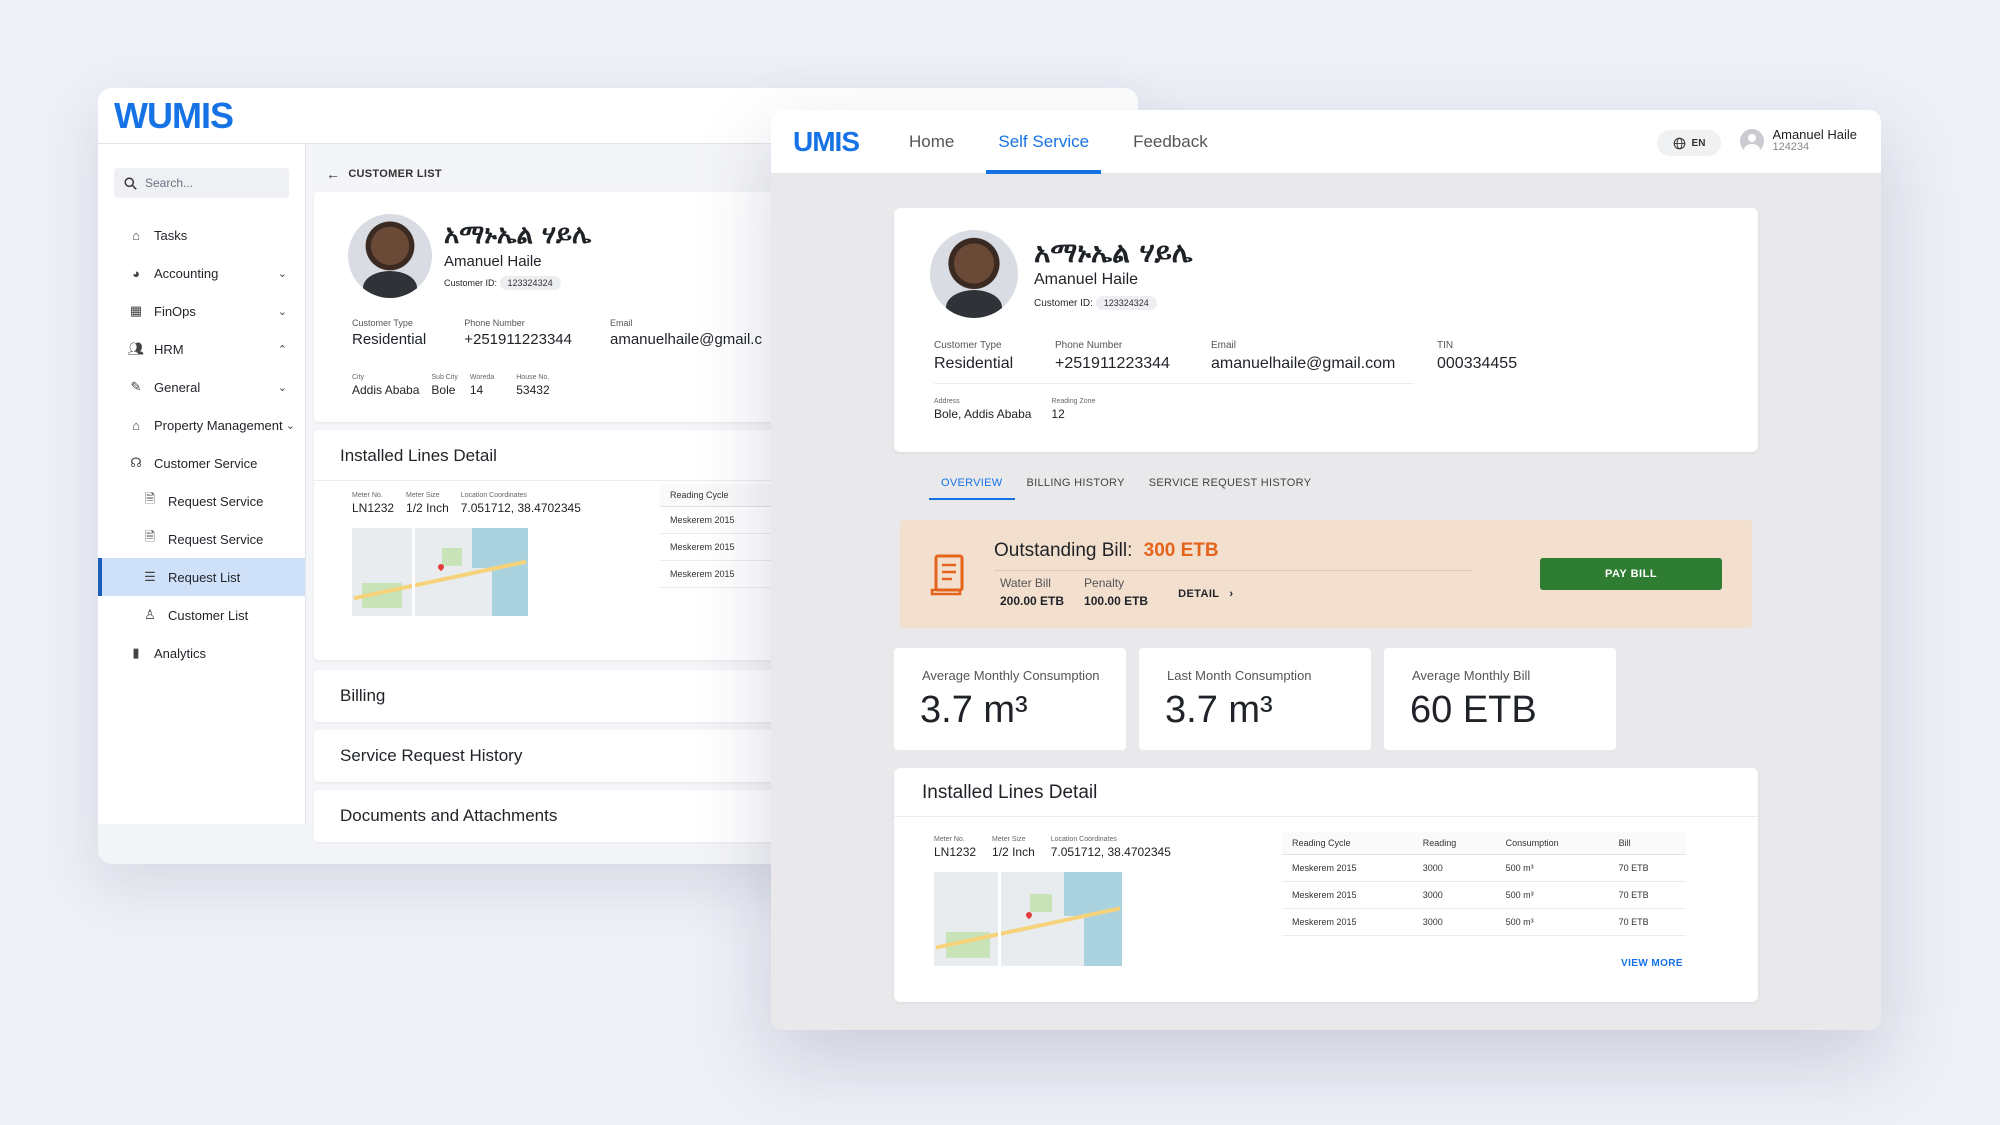  Describe the element at coordinates (201, 235) in the screenshot. I see `sidebar-item-tasks: ⌂ Tasks` at that location.